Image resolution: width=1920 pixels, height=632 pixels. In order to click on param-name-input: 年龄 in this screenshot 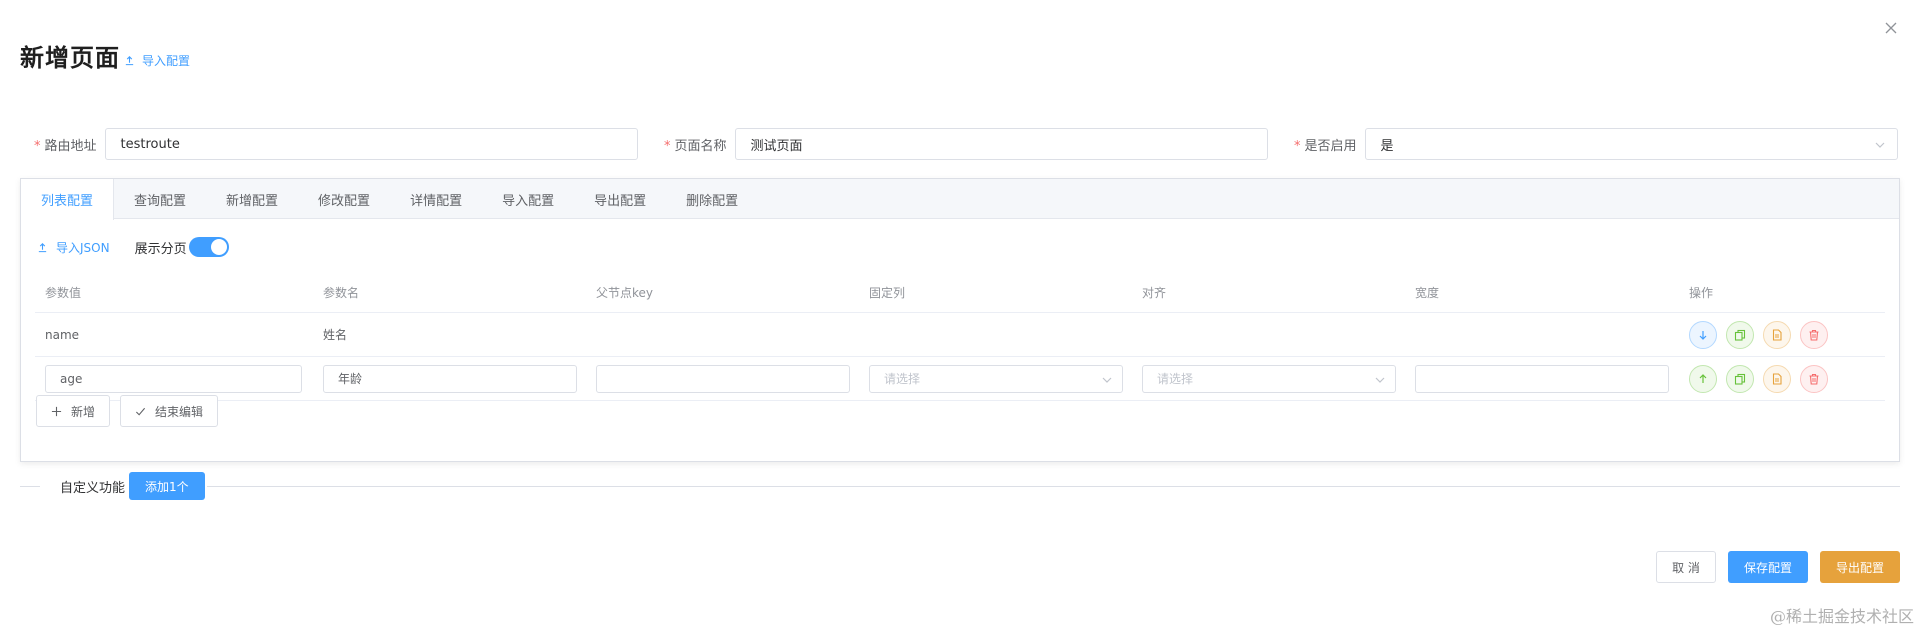, I will do `click(450, 378)`.